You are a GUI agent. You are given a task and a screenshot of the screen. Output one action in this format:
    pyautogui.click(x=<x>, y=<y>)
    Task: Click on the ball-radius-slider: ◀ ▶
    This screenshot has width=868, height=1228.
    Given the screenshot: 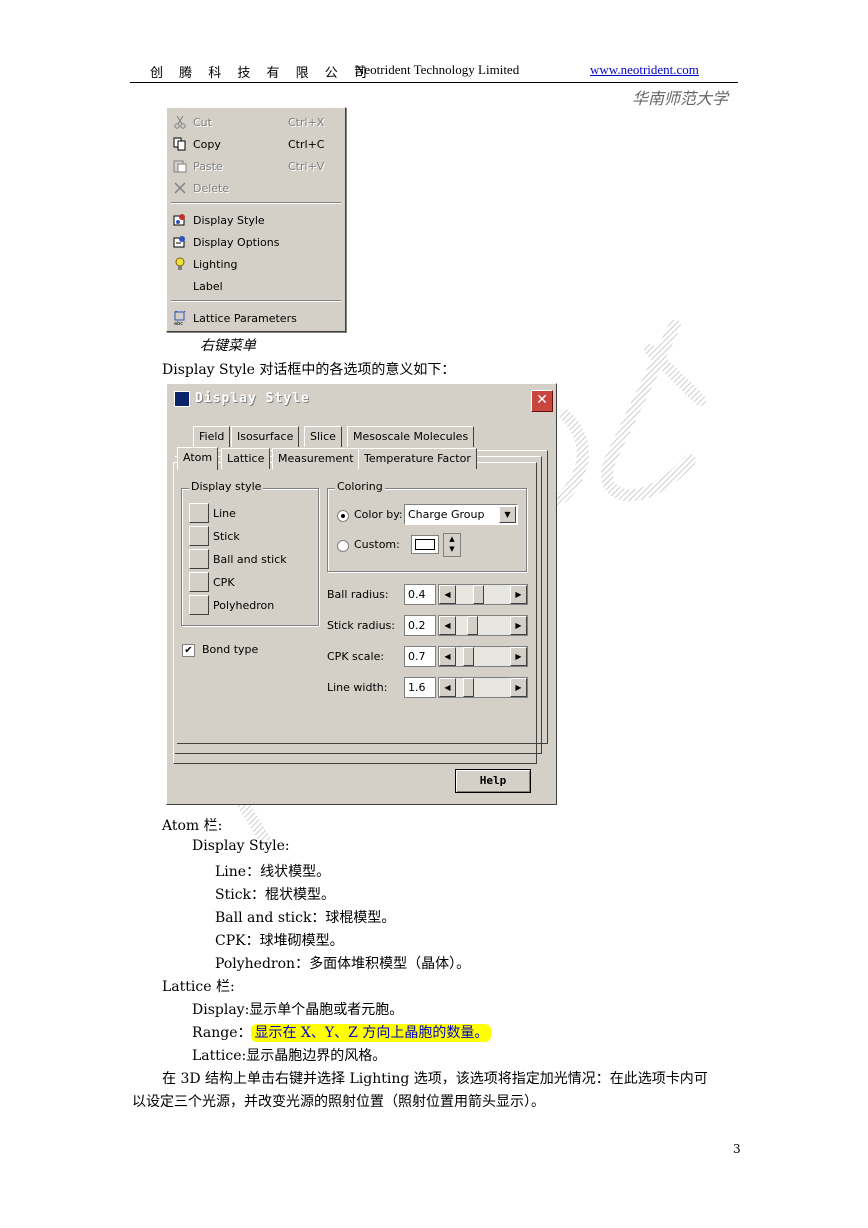 What is the action you would take?
    pyautogui.click(x=483, y=594)
    